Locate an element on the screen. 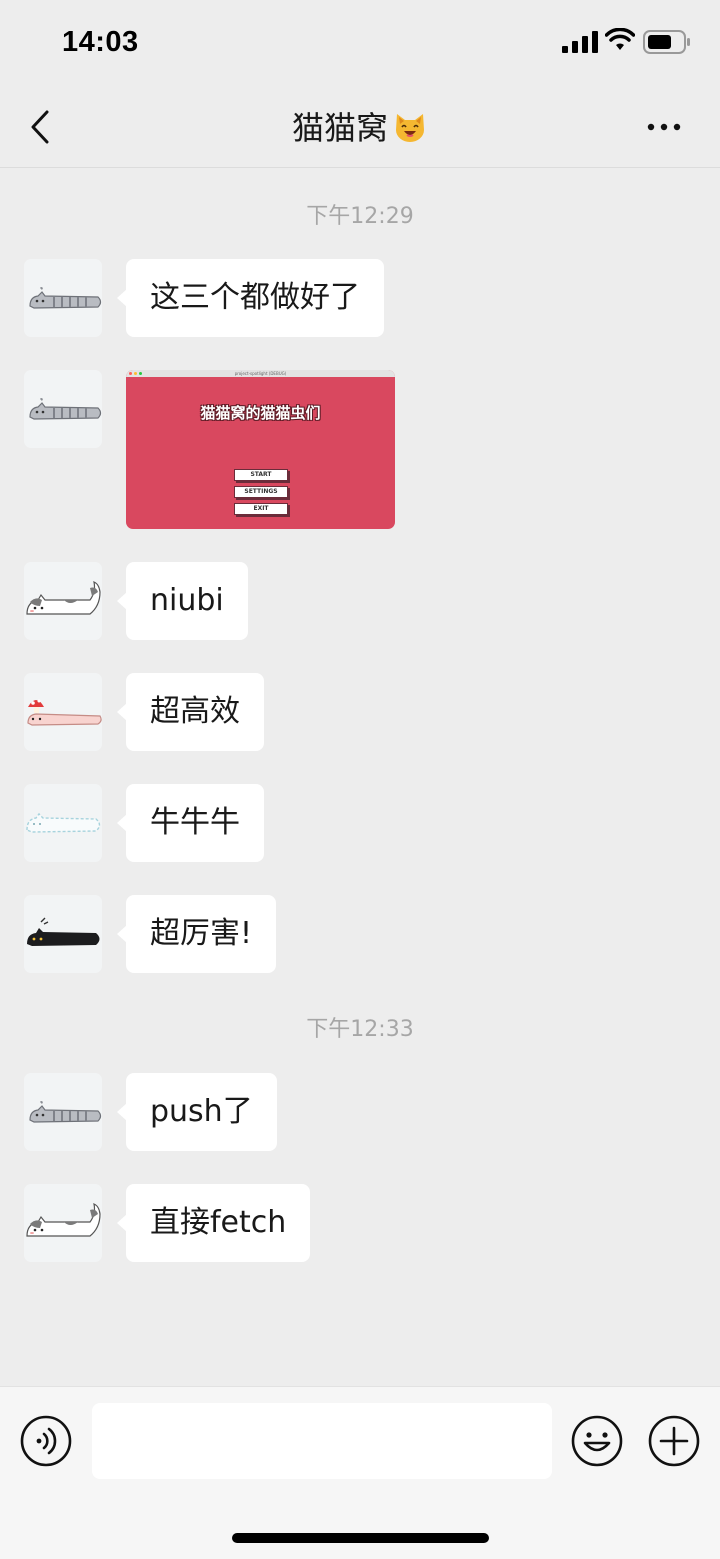  screenshot-start-button: START is located at coordinates (261, 475).